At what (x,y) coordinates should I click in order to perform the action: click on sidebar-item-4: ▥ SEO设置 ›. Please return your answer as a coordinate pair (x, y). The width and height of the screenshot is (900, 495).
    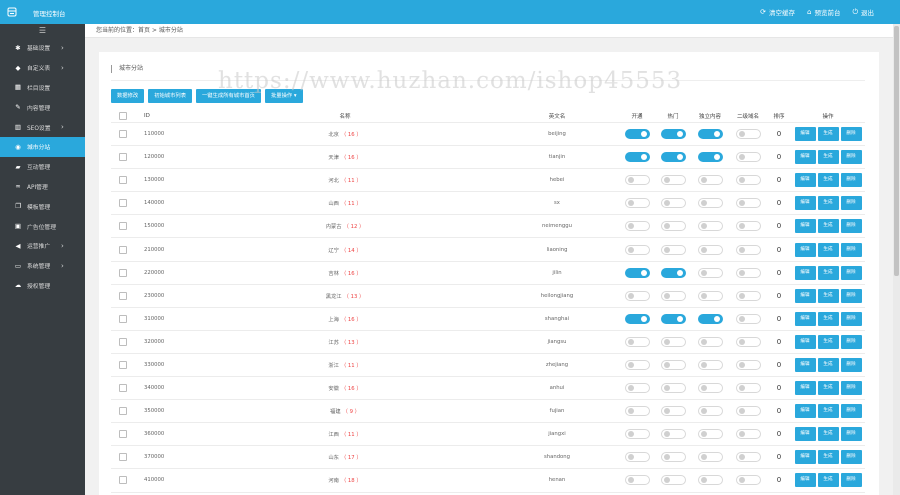
    Looking at the image, I should click on (42, 127).